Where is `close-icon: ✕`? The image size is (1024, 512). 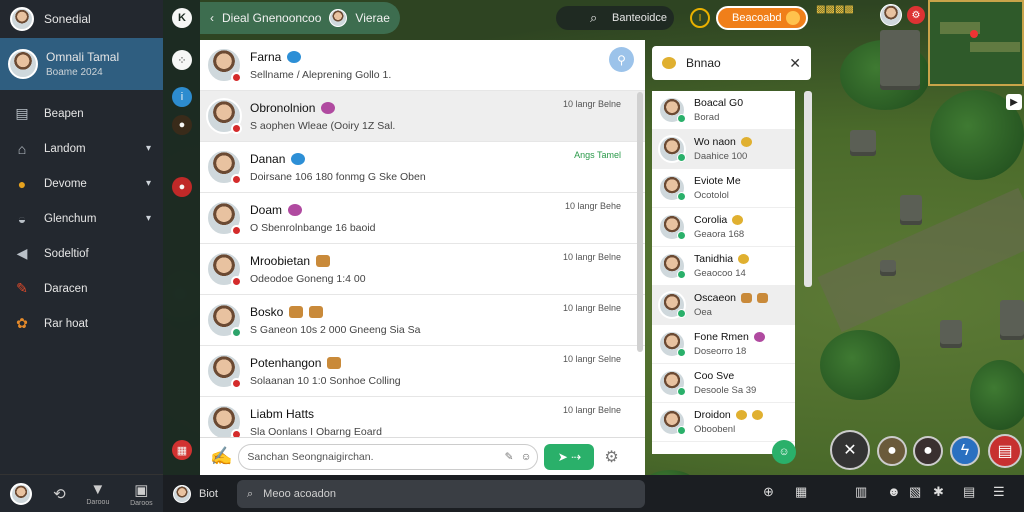
close-icon: ✕ is located at coordinates (795, 63).